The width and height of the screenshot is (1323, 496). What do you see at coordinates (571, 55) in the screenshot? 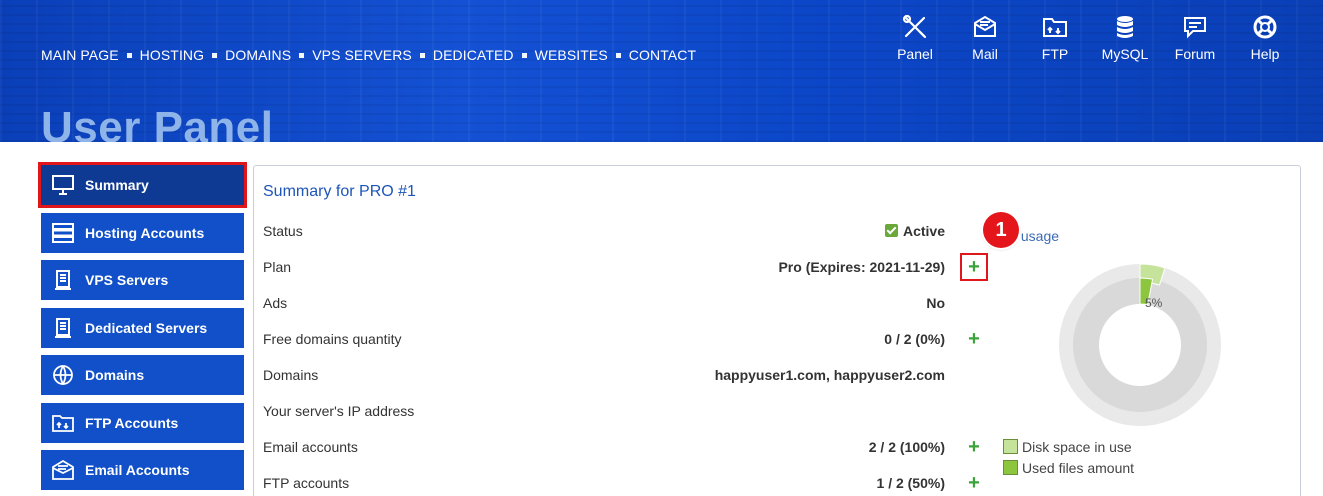
I see `nav-websites: WEBSITES` at bounding box center [571, 55].